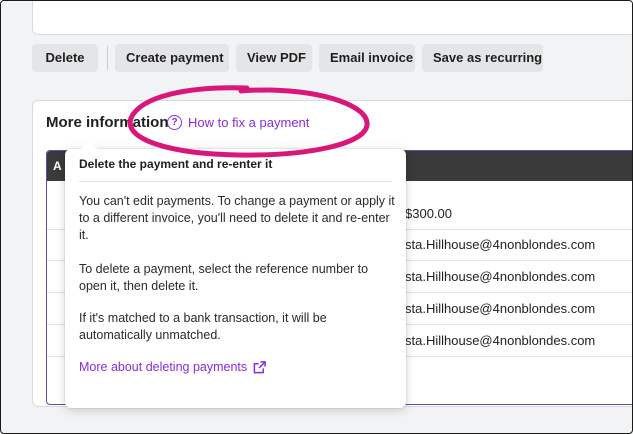  What do you see at coordinates (332, 18) in the screenshot?
I see `top-card` at bounding box center [332, 18].